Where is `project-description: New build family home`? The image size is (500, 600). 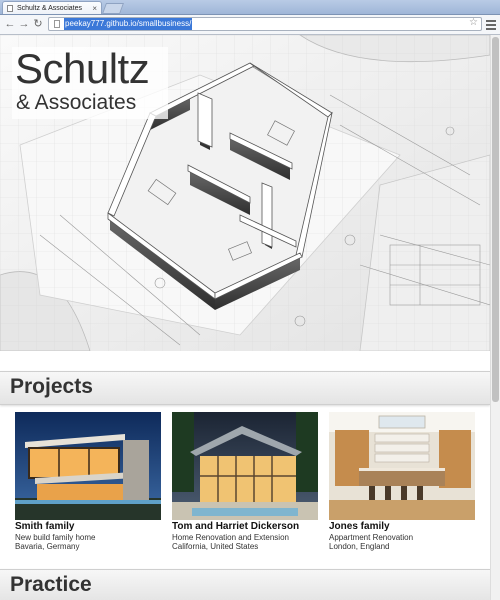
project-description: New build family home is located at coordinates (55, 537).